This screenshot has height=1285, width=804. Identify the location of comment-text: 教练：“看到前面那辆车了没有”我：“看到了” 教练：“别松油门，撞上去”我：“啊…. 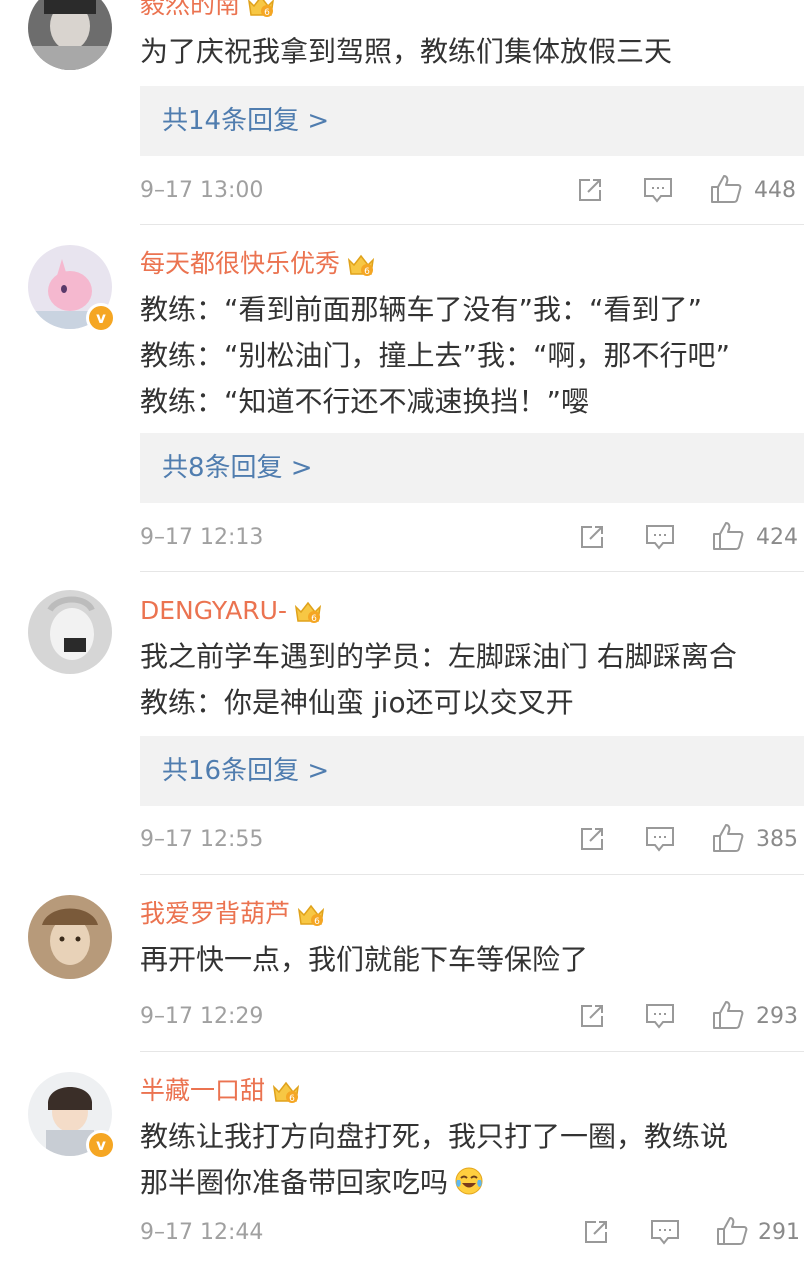
(435, 355).